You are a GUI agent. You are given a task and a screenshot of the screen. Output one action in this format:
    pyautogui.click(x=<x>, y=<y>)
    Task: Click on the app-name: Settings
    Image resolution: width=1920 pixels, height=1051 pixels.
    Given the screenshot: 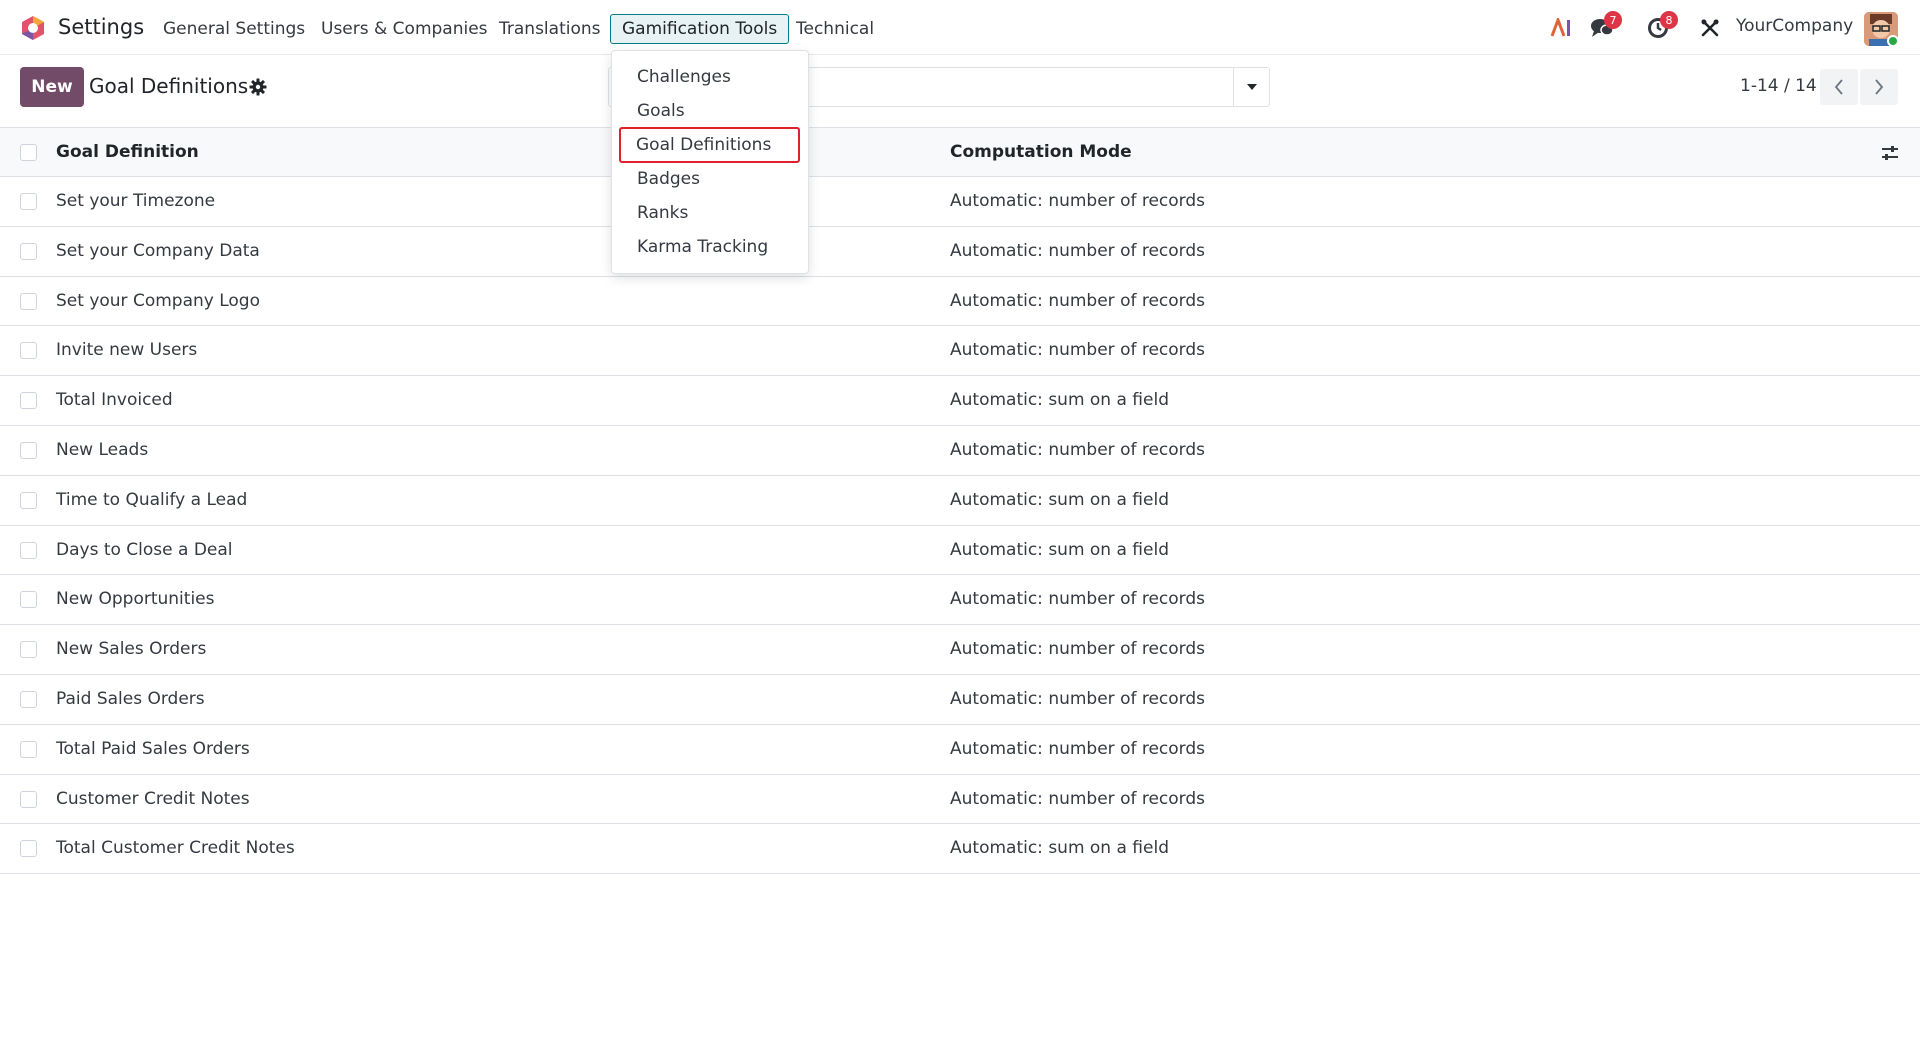 What is the action you would take?
    pyautogui.click(x=101, y=27)
    